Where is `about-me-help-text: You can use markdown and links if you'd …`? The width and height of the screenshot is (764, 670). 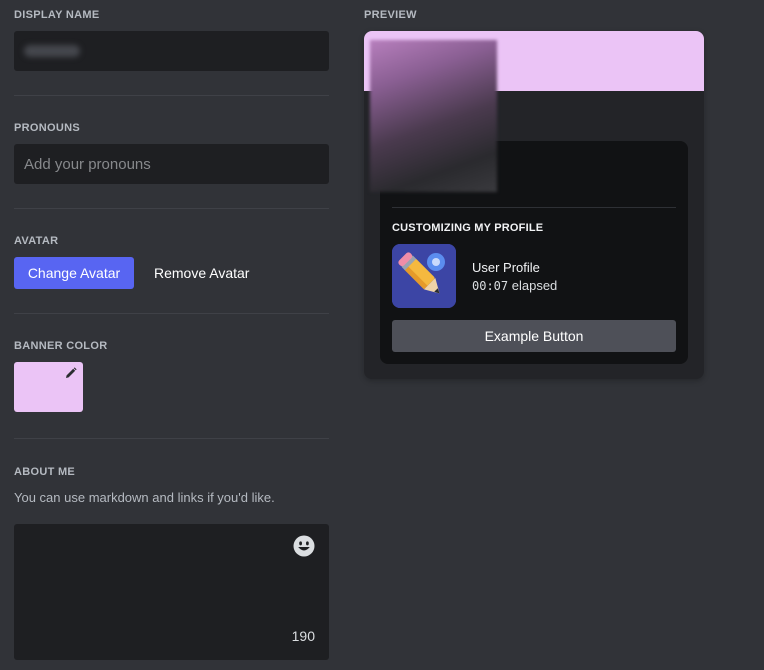 about-me-help-text: You can use markdown and links if you'd … is located at coordinates (144, 497).